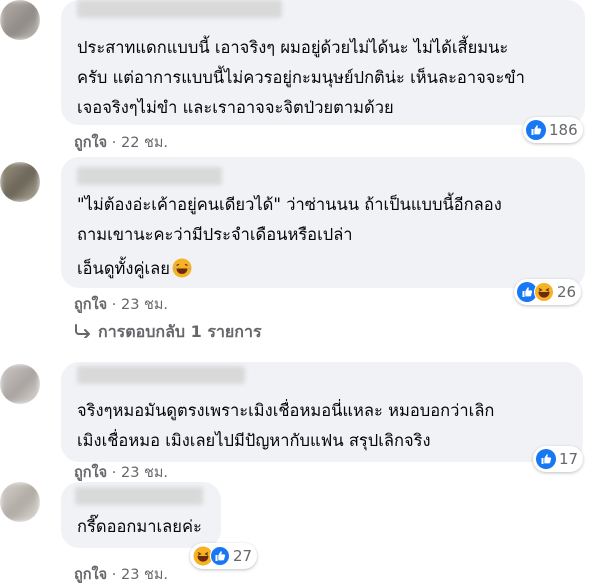  What do you see at coordinates (558, 459) in the screenshot?
I see `reaction-summary: 17` at bounding box center [558, 459].